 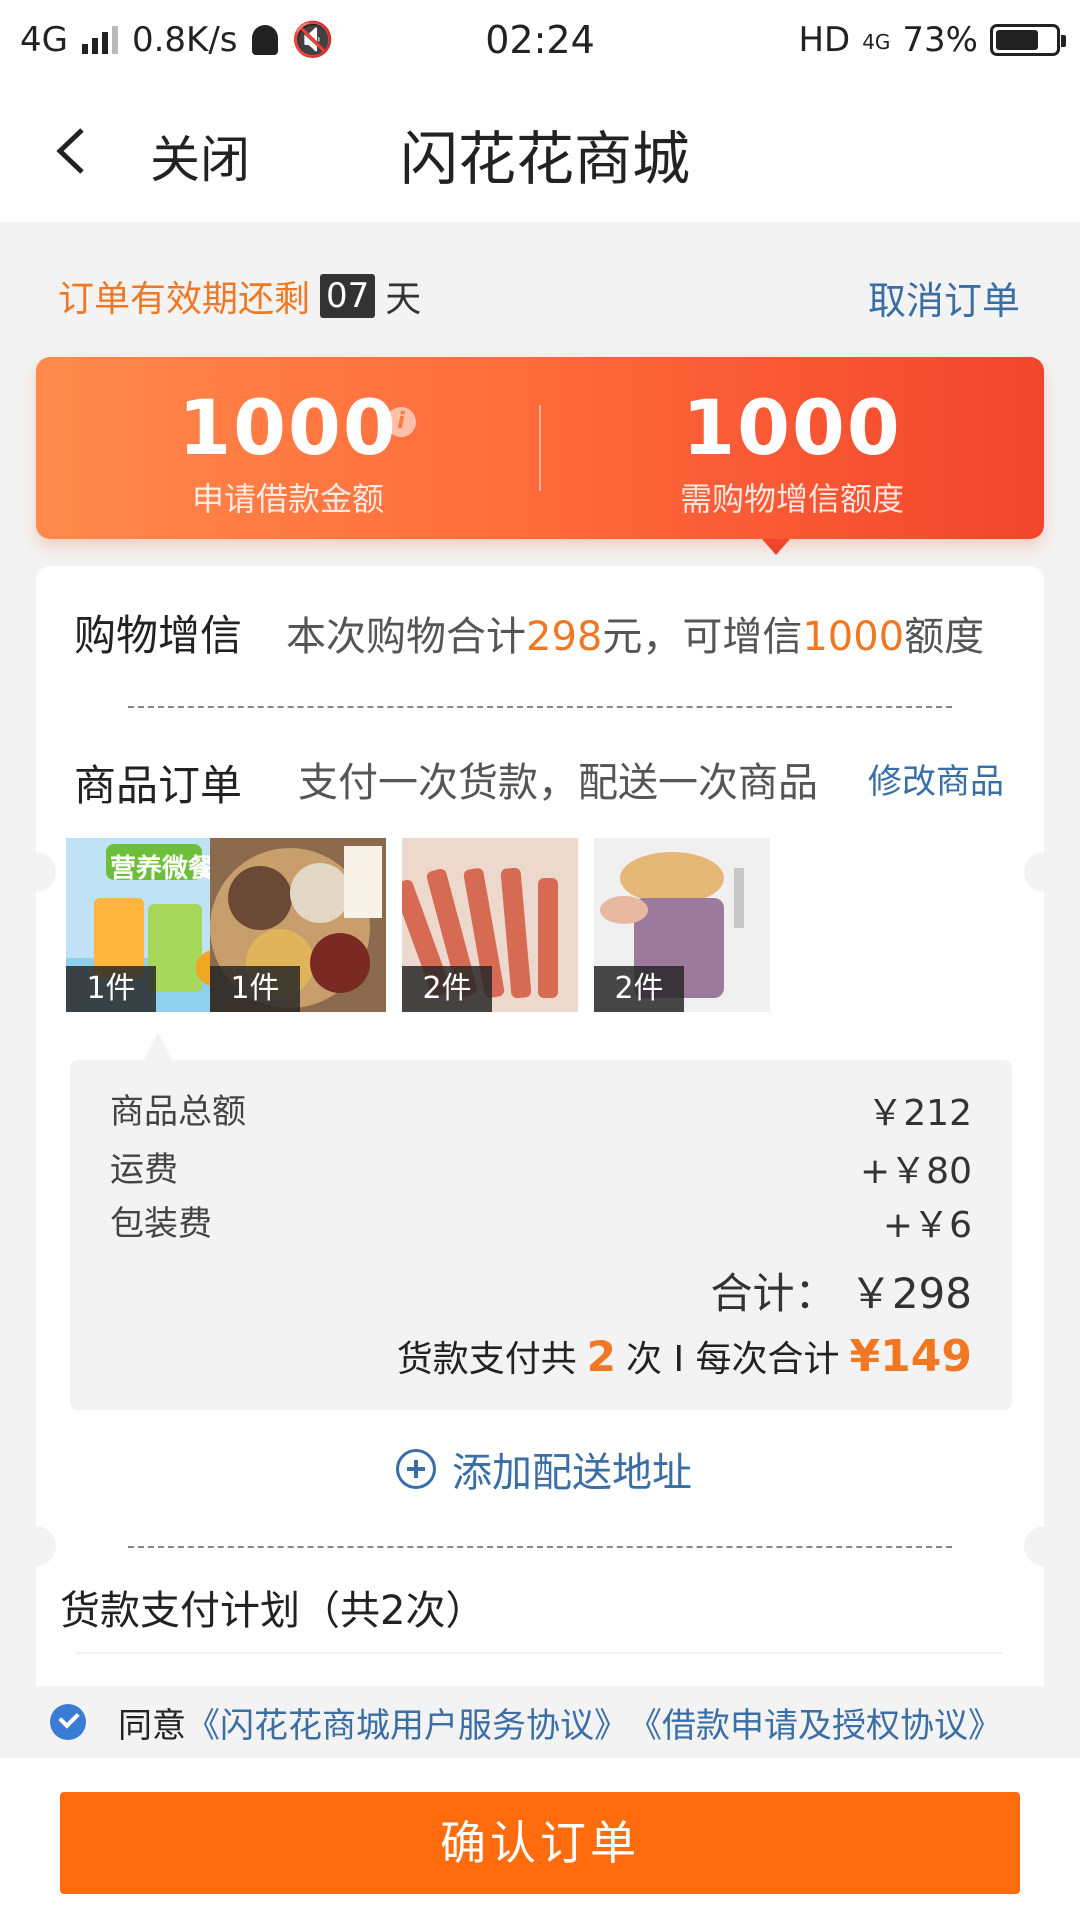 I want to click on plus-circle-icon, so click(x=416, y=1469).